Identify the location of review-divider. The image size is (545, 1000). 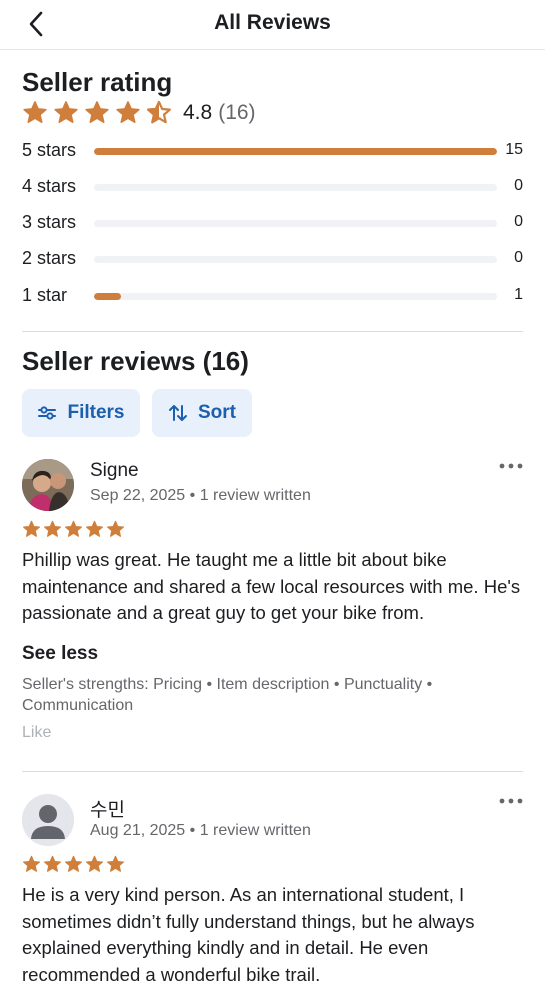
(272, 771).